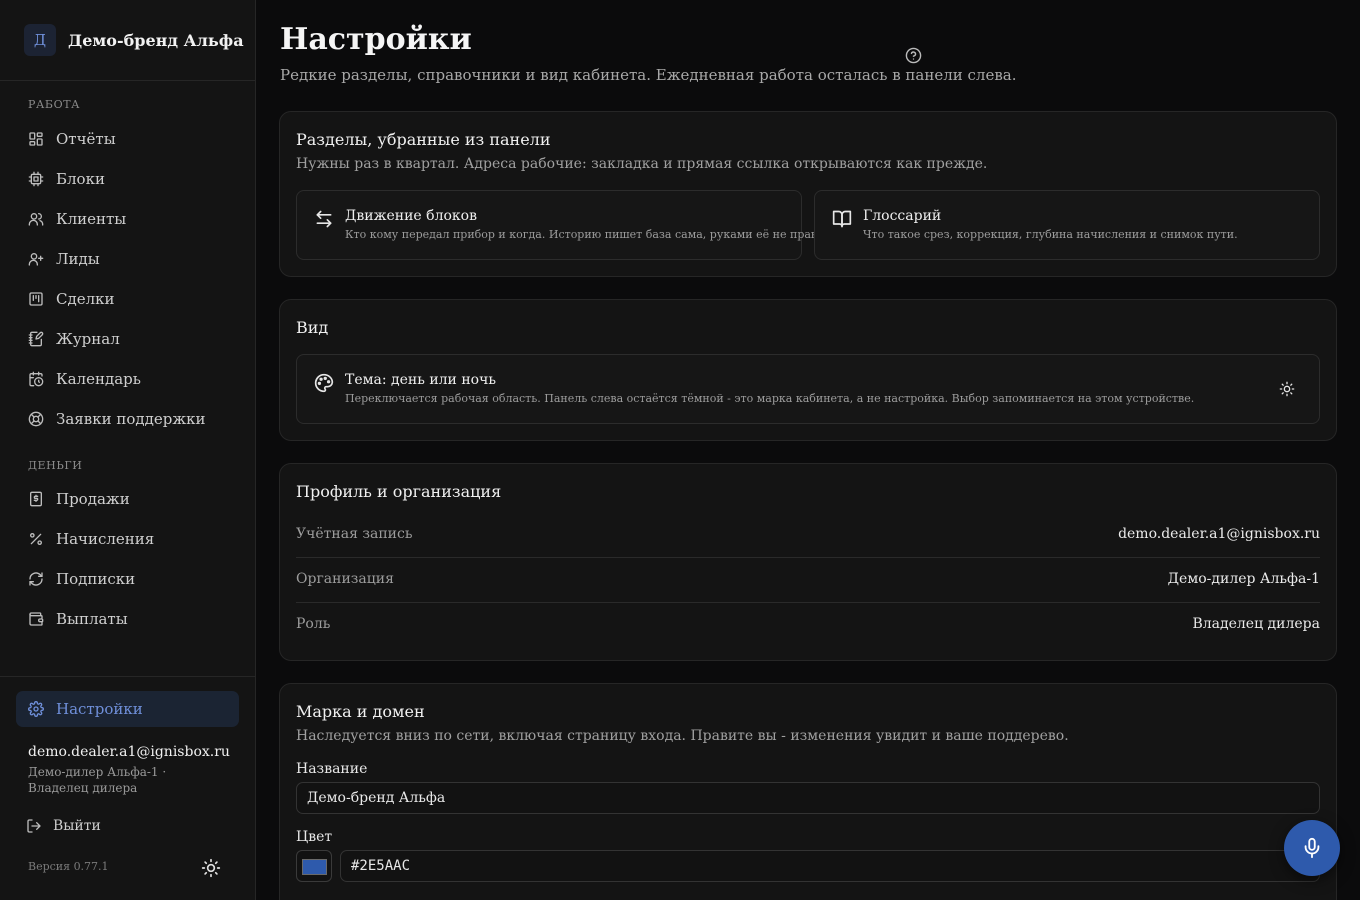 The width and height of the screenshot is (1360, 900). What do you see at coordinates (36, 619) in the screenshot?
I see `wallet-icon` at bounding box center [36, 619].